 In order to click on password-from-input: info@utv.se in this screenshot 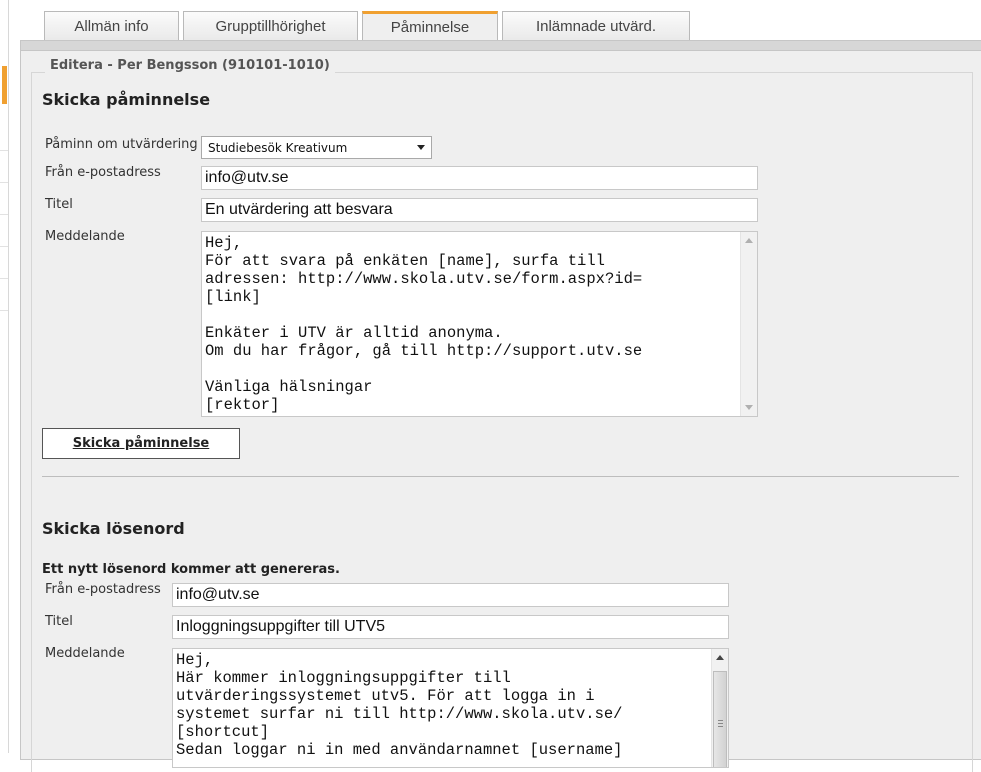, I will do `click(450, 595)`.